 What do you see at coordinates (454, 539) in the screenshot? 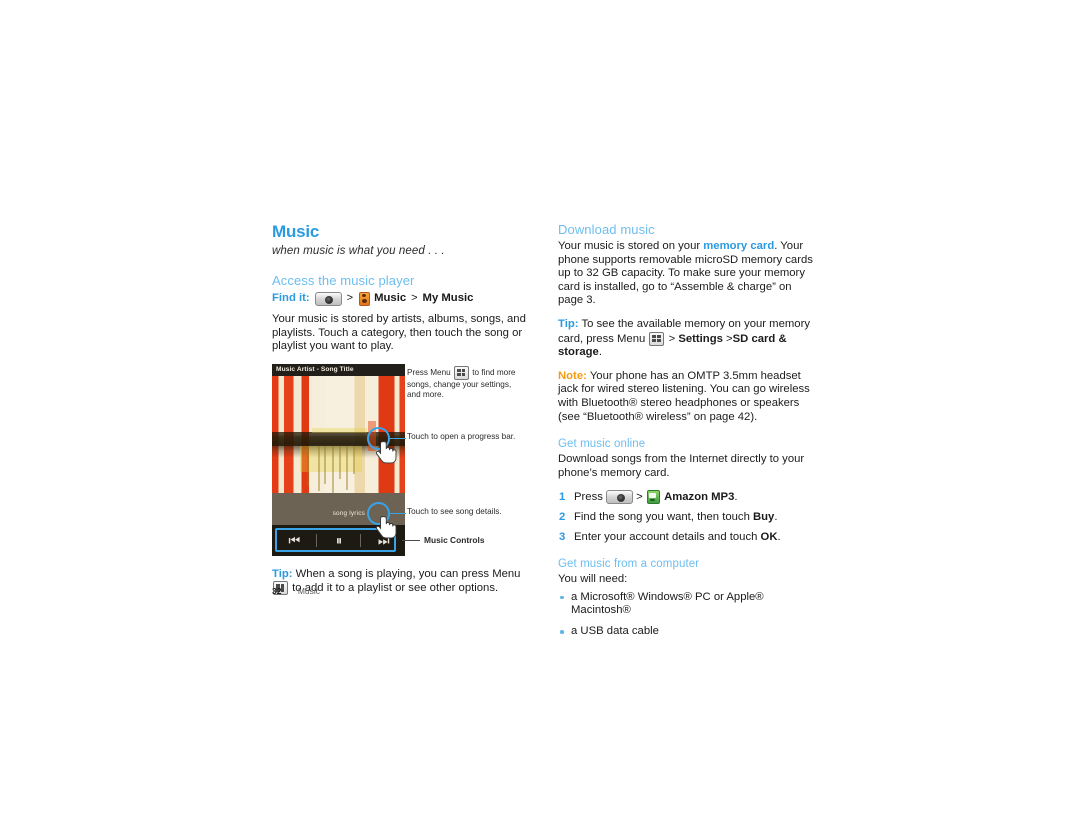
I see `callout-music-controls: Music Controls` at bounding box center [454, 539].